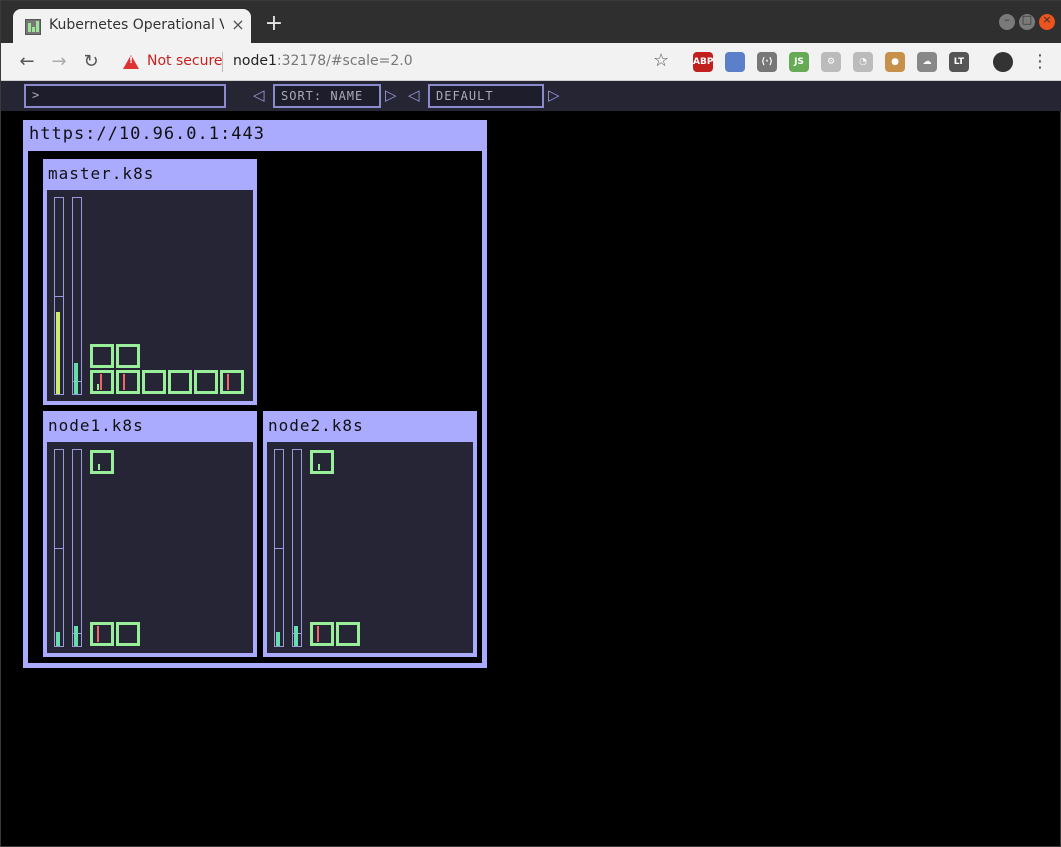  What do you see at coordinates (131, 62) in the screenshot?
I see `warning-icon` at bounding box center [131, 62].